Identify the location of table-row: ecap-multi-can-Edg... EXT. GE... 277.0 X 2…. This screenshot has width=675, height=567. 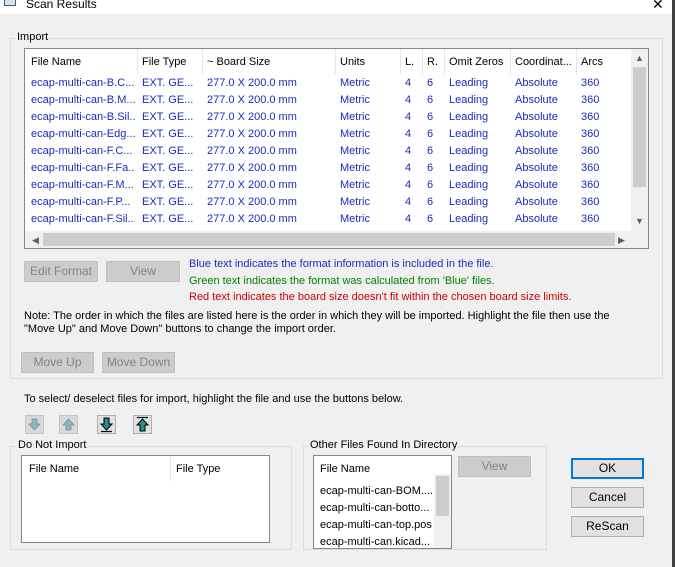
(327, 134).